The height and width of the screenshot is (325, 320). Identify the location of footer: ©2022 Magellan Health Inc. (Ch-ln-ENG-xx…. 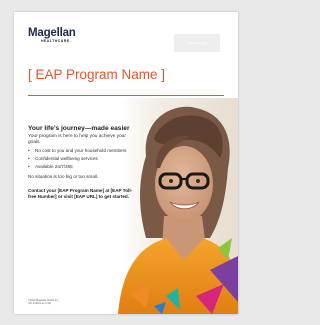
(43, 302).